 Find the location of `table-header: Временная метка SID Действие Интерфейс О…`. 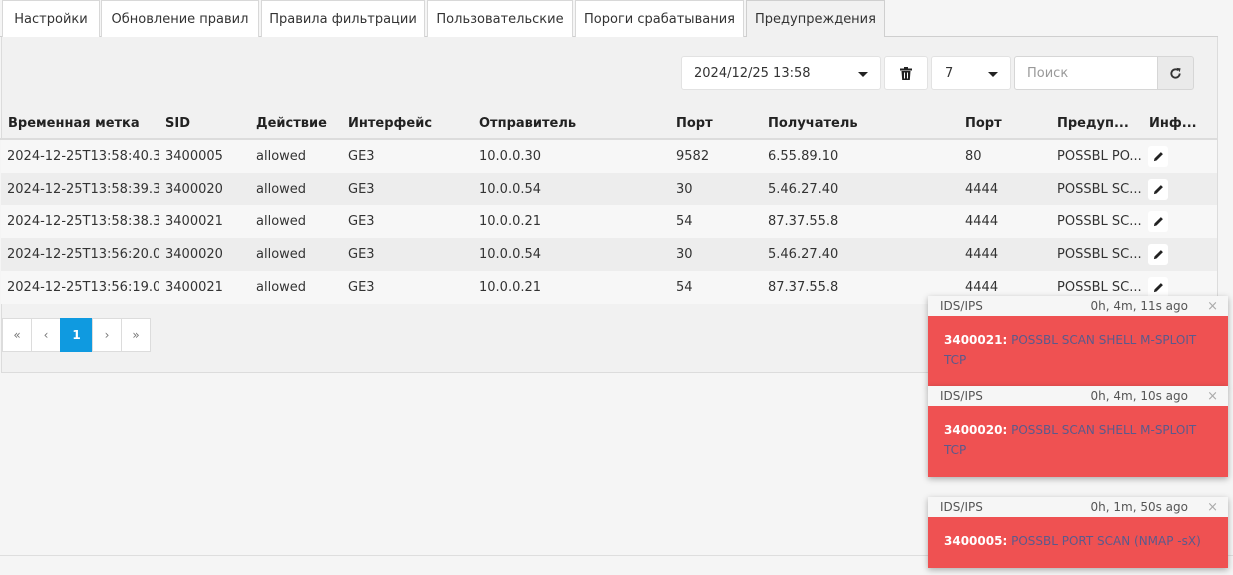

table-header: Временная метка SID Действие Интерфейс О… is located at coordinates (609, 124).